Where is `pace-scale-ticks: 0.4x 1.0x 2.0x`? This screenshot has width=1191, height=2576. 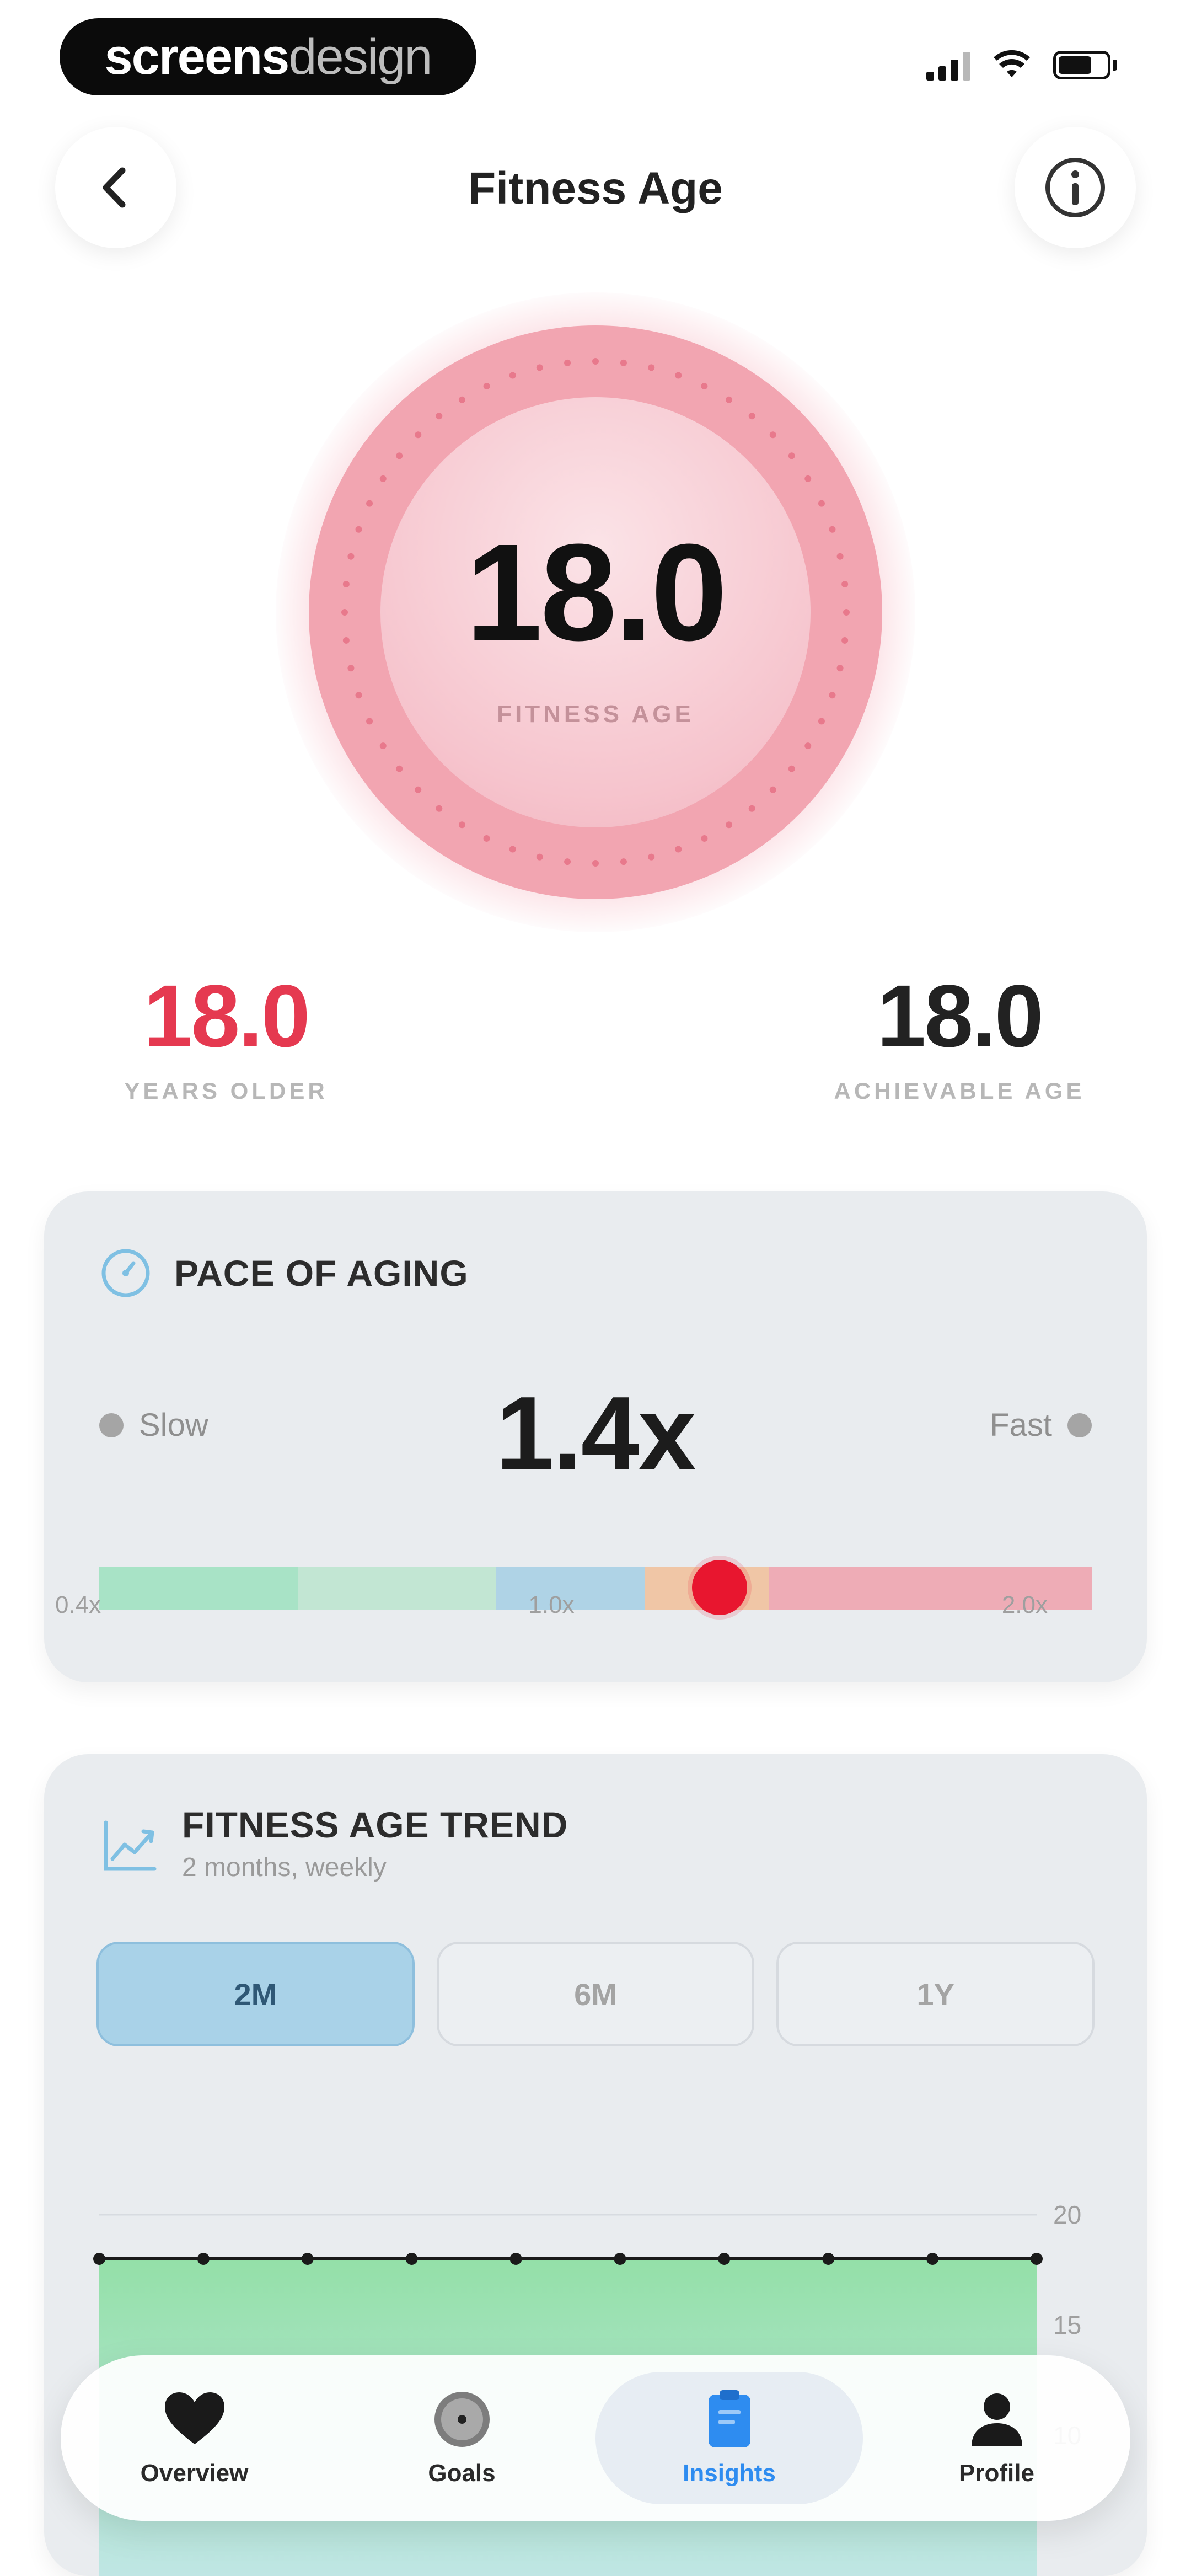 pace-scale-ticks: 0.4x 1.0x 2.0x is located at coordinates (551, 1607).